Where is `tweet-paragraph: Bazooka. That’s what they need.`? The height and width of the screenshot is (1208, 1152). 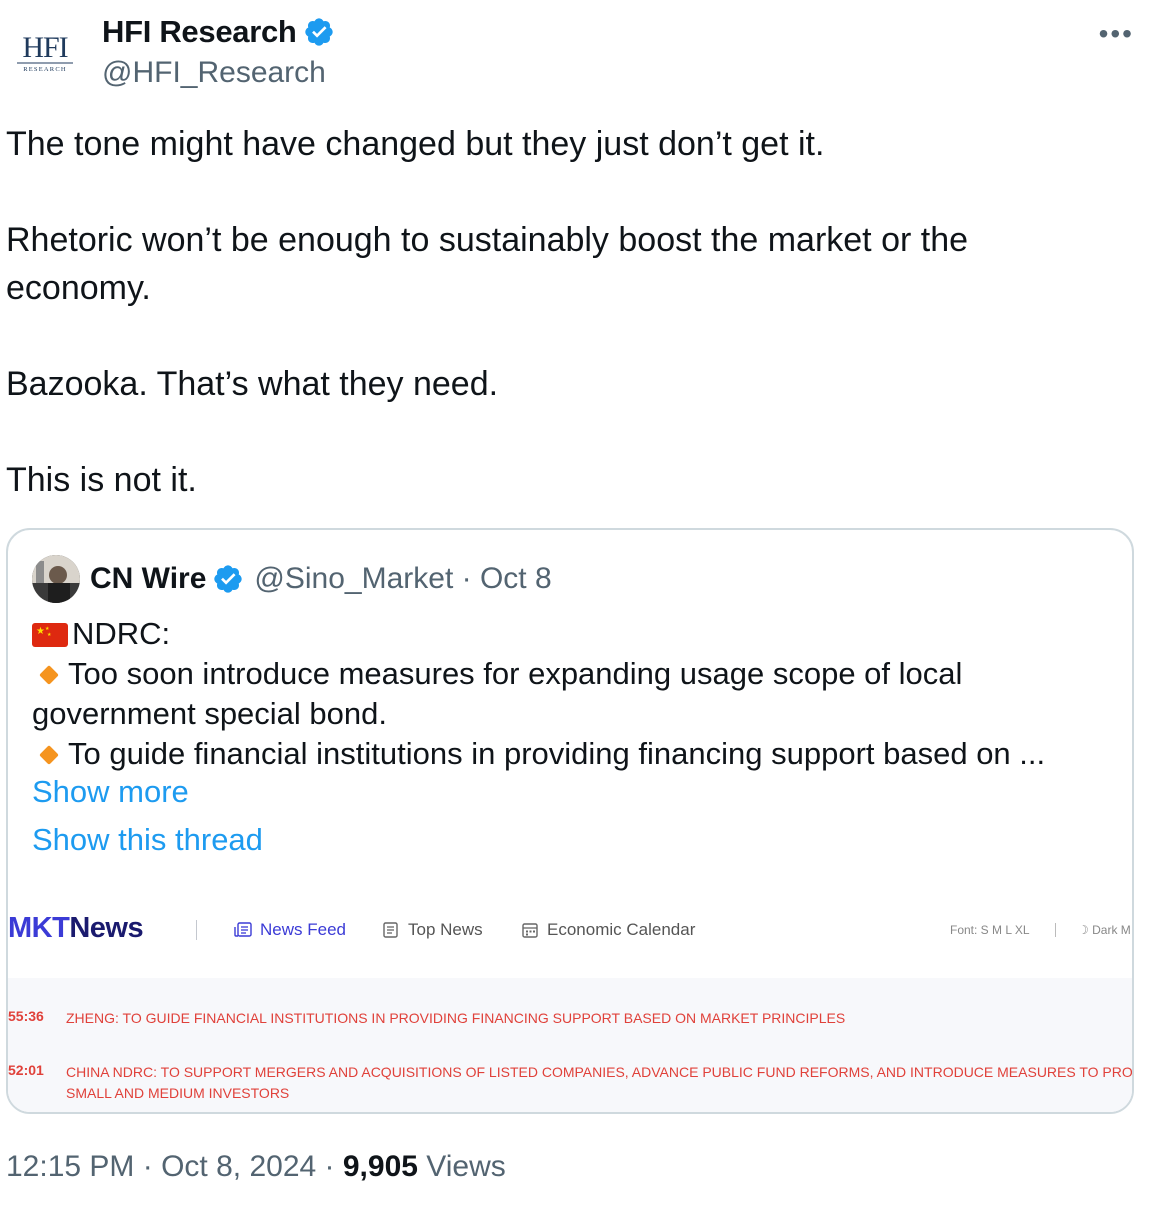
tweet-paragraph: Bazooka. That’s what they need. is located at coordinates (252, 384).